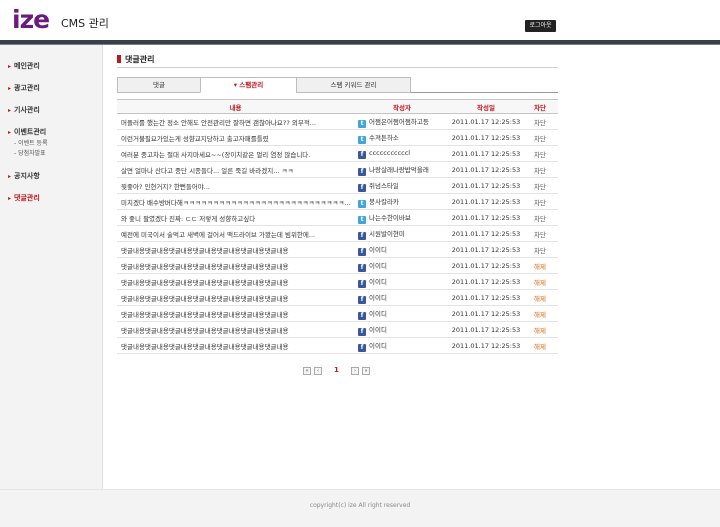 This screenshot has width=720, height=527. Describe the element at coordinates (336, 370) in the screenshot. I see `page-number: 1` at that location.